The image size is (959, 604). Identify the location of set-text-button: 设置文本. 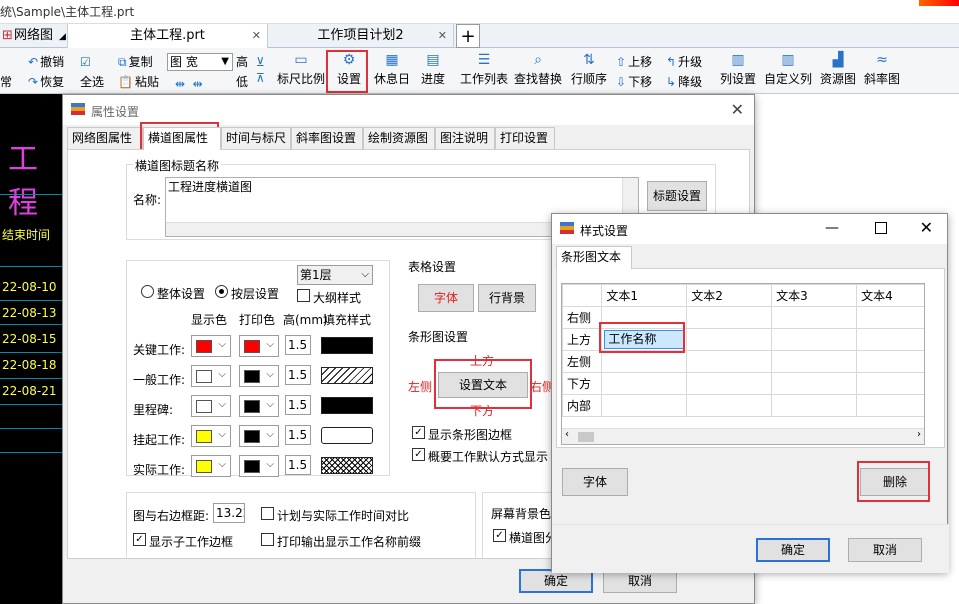
(483, 385).